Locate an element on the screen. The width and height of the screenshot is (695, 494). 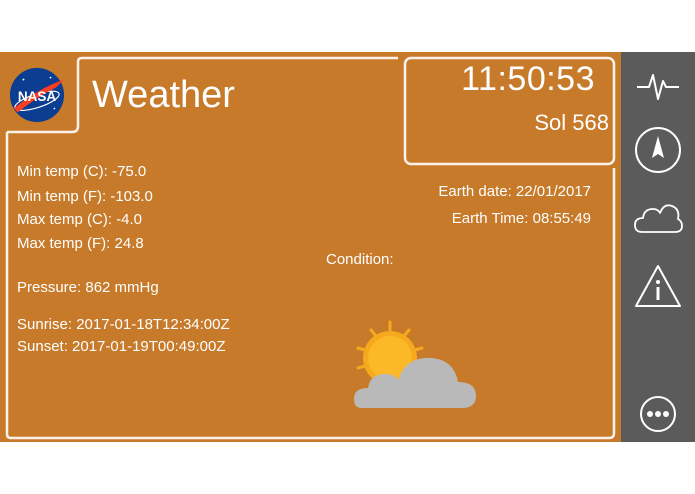
earth-date: Earth date: 22/01/2017 is located at coordinates (514, 191).